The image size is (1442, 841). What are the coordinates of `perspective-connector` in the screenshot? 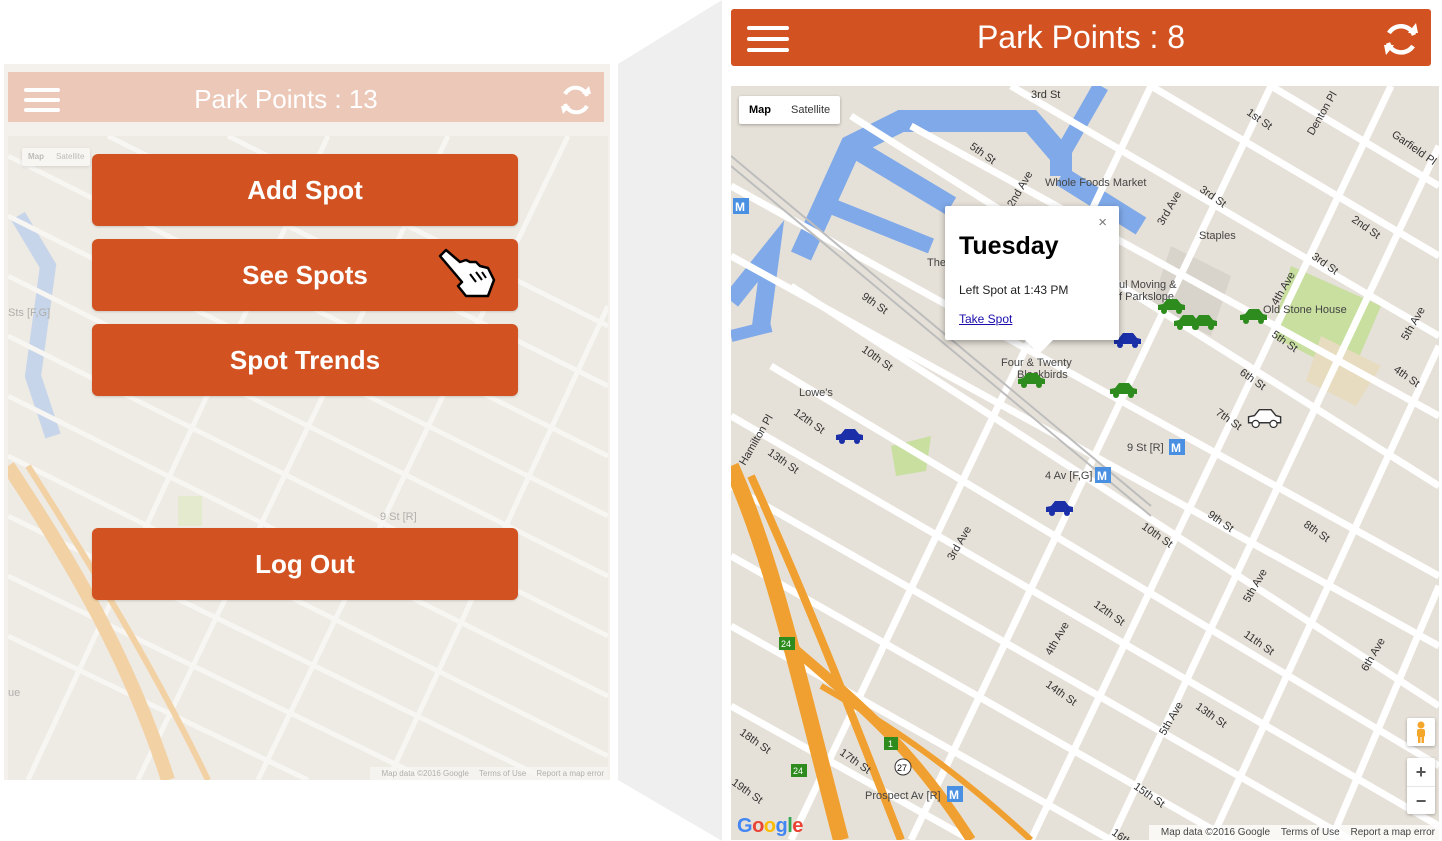 It's located at (670, 420).